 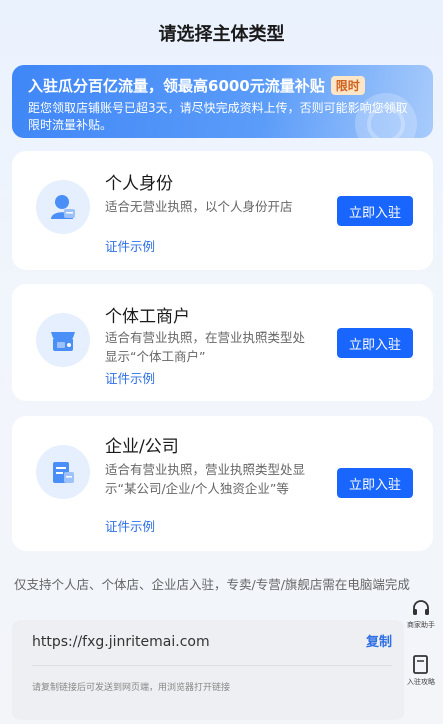 What do you see at coordinates (421, 625) in the screenshot?
I see `merchant-helper-label: 商家助手` at bounding box center [421, 625].